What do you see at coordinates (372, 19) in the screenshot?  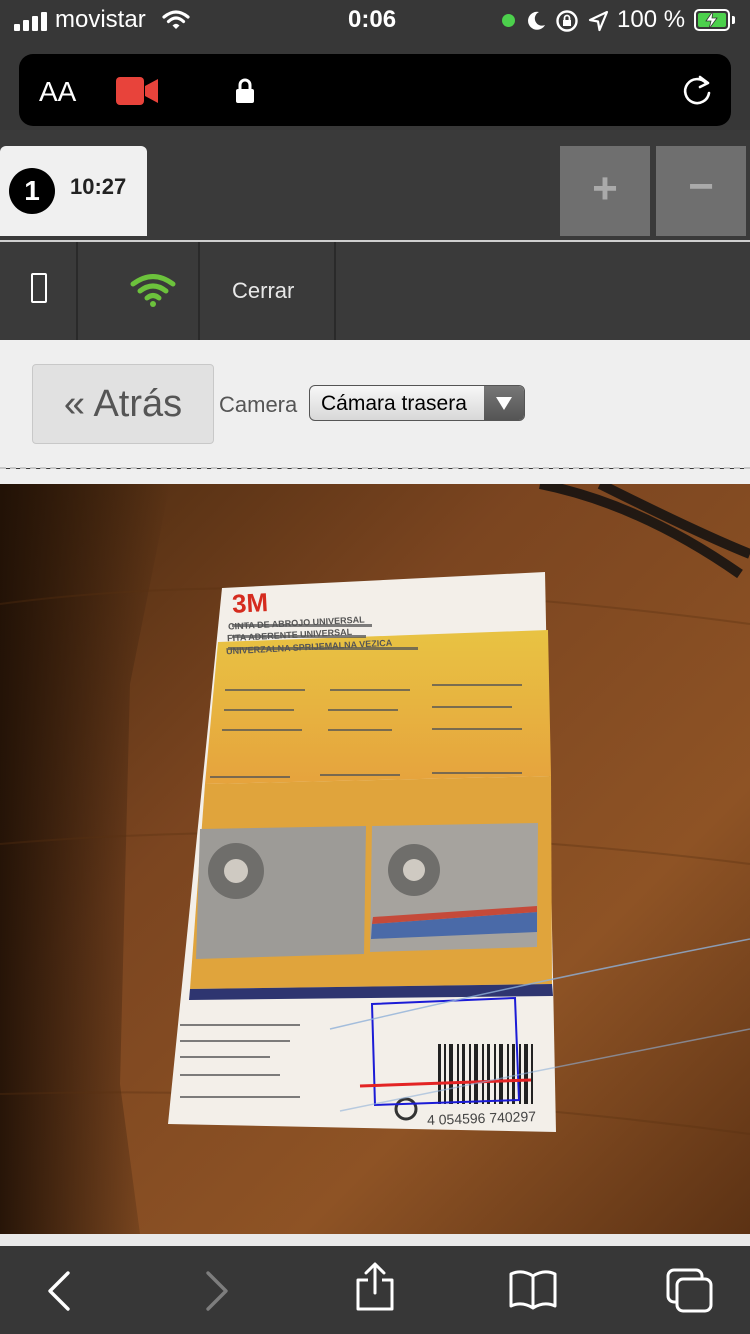 I see `status-time: 0:06` at bounding box center [372, 19].